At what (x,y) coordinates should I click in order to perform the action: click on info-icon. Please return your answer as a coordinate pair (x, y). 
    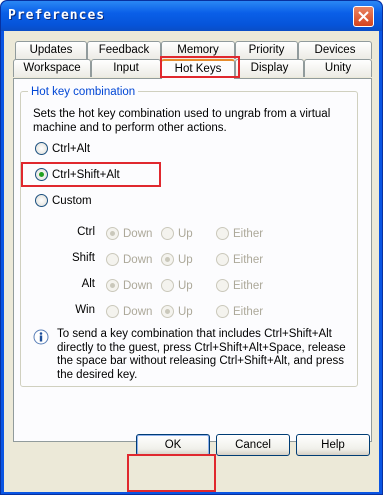
    Looking at the image, I should click on (41, 337).